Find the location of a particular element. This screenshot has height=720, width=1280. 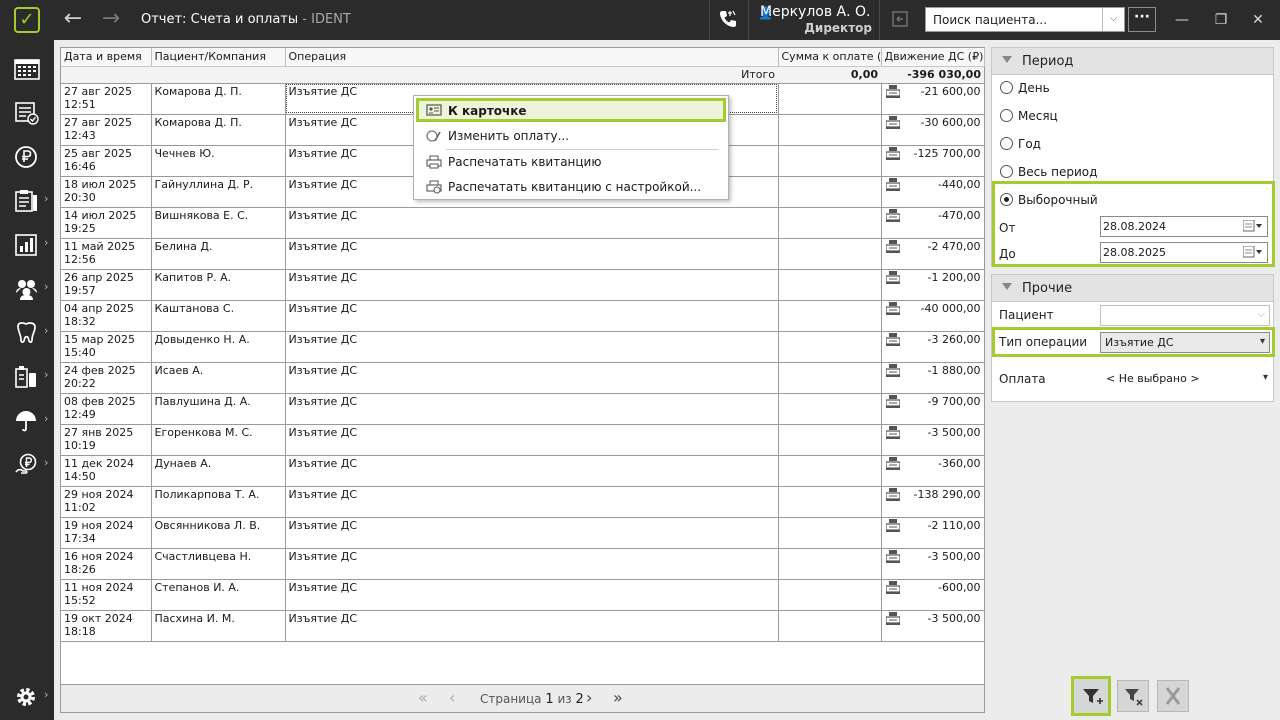

cell-date: 11 ноя 2024 15:52 is located at coordinates (106, 595).